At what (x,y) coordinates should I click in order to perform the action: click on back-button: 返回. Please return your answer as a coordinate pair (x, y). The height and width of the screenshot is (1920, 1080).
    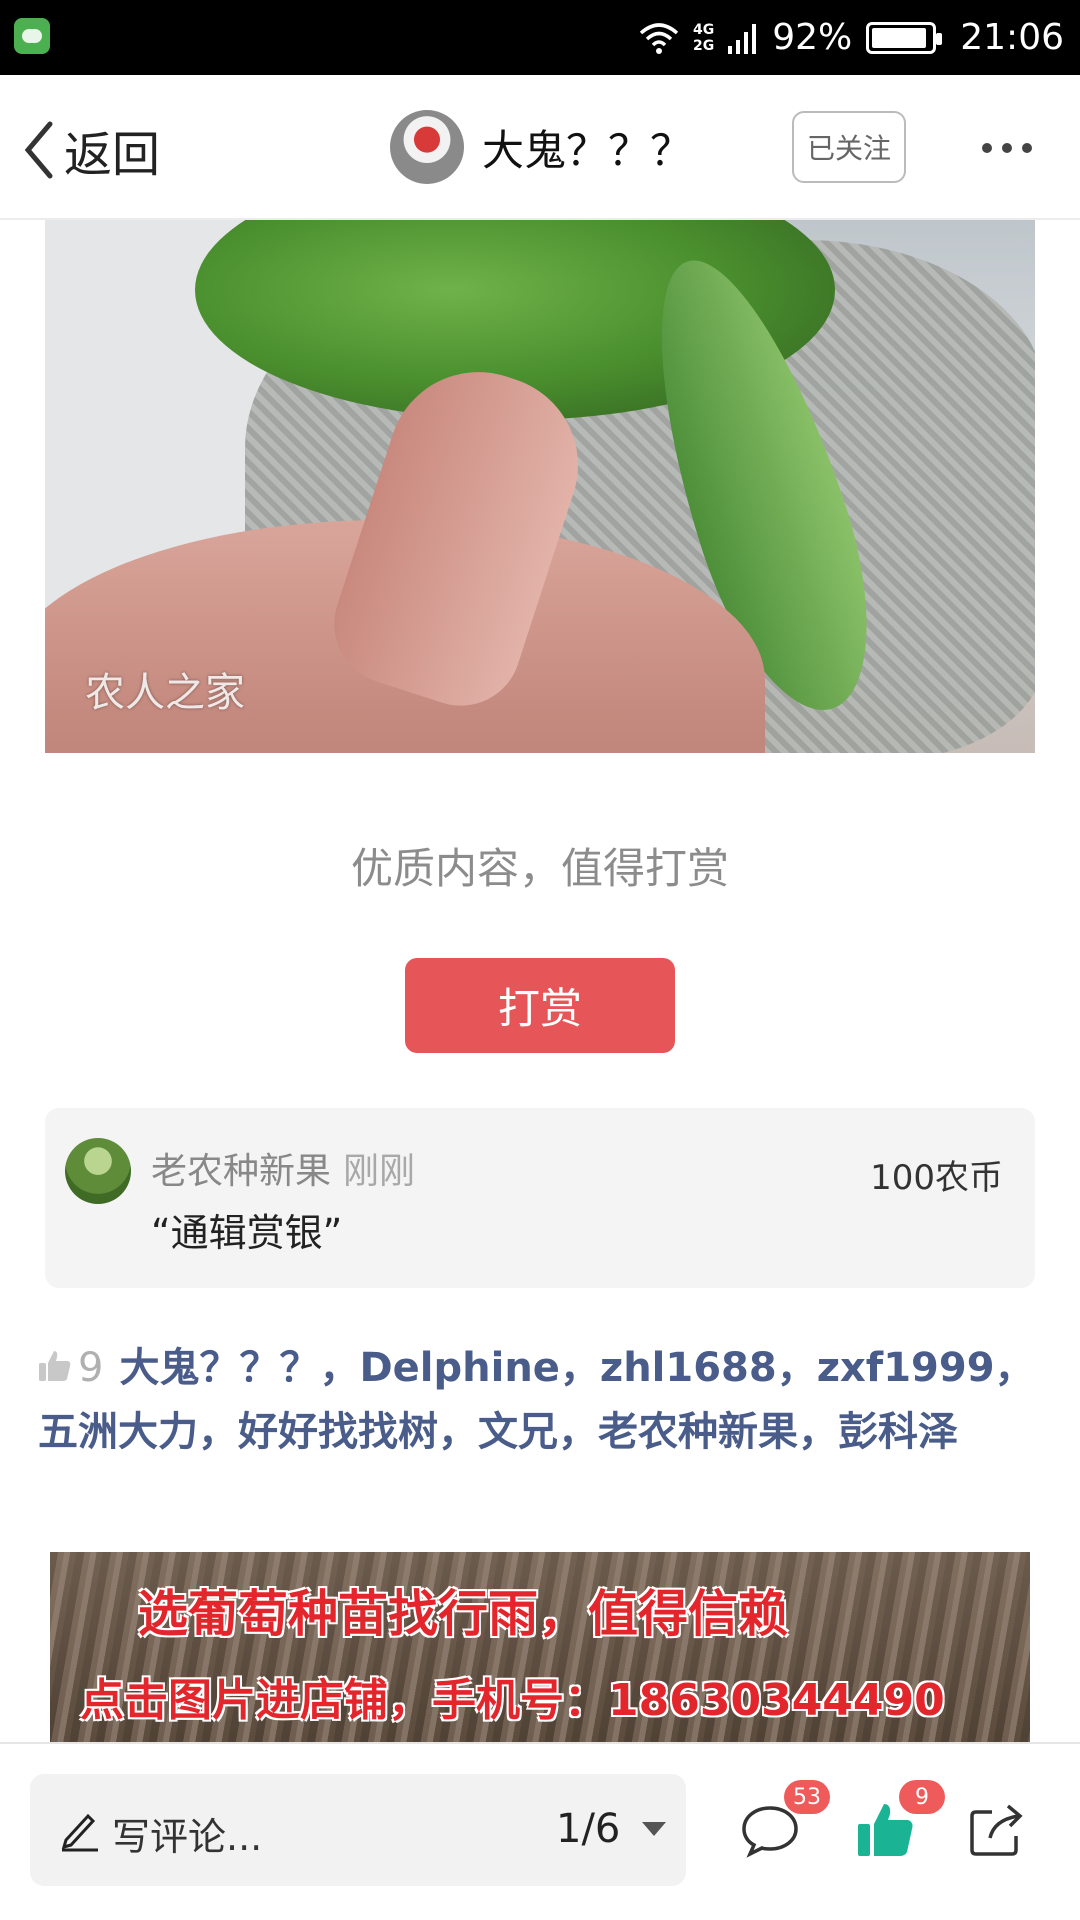
    Looking at the image, I should click on (91, 150).